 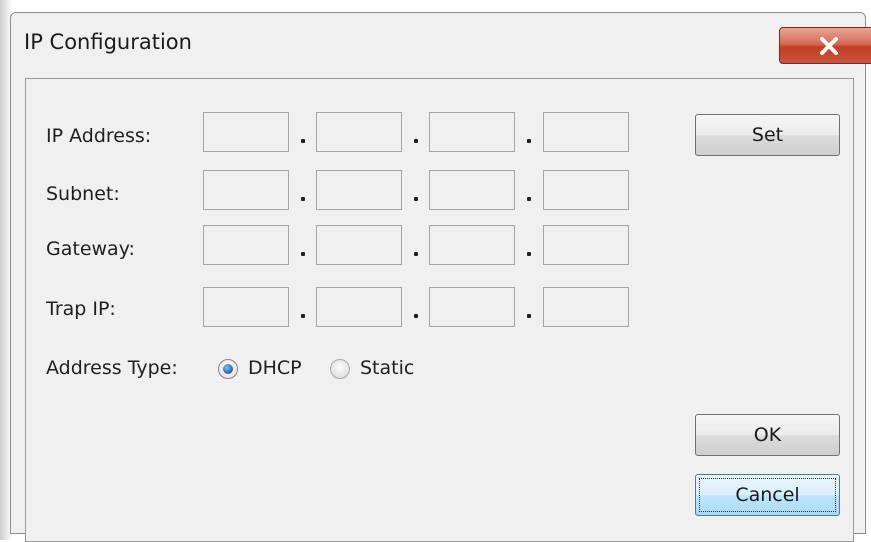 I want to click on close-x-icon, so click(x=829, y=45).